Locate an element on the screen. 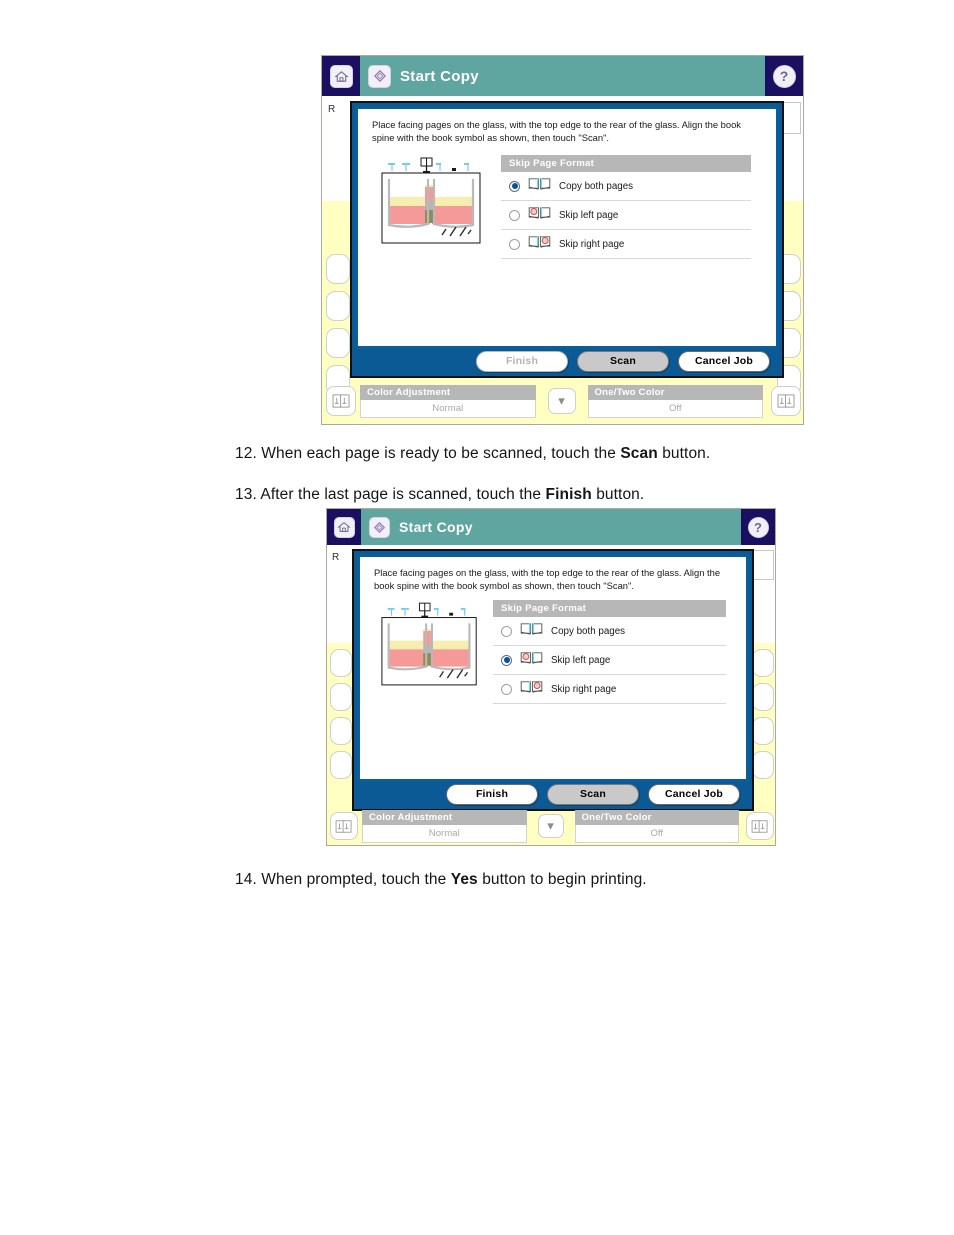 The width and height of the screenshot is (954, 1235). step-bold: Scan is located at coordinates (639, 453).